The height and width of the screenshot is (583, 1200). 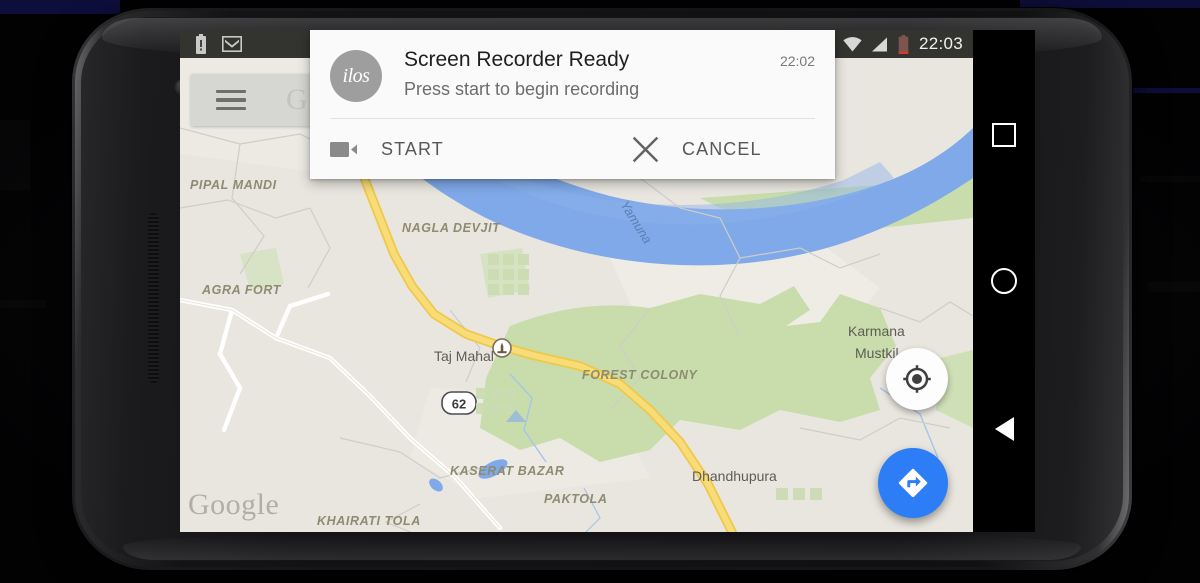 What do you see at coordinates (232, 44) in the screenshot?
I see `gmail-icon` at bounding box center [232, 44].